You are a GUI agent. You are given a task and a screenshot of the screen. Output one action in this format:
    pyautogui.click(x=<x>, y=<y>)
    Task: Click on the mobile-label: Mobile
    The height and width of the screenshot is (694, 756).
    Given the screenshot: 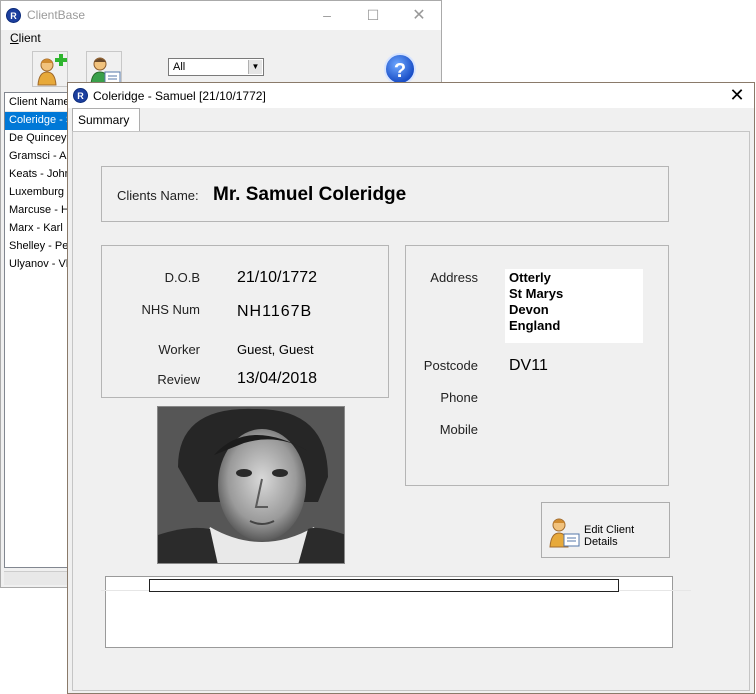 What is the action you would take?
    pyautogui.click(x=458, y=429)
    